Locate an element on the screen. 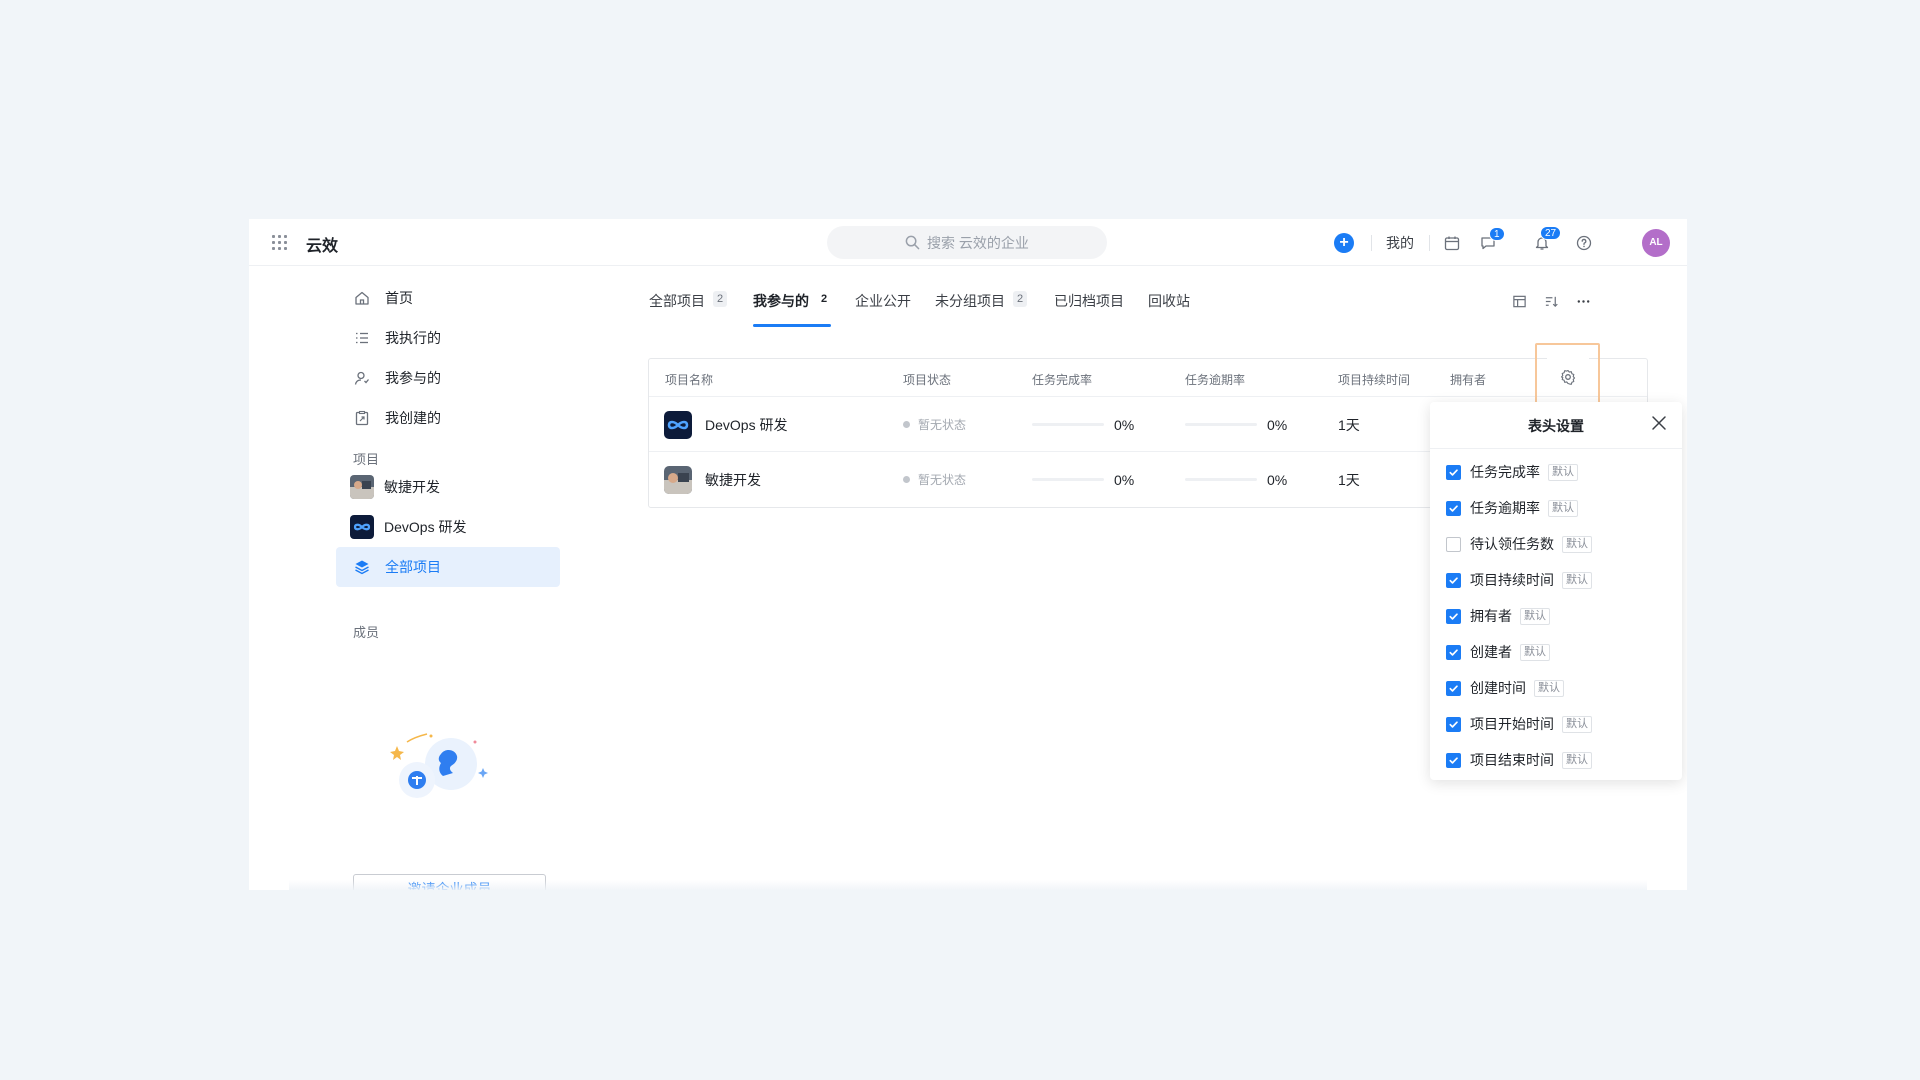 The width and height of the screenshot is (1920, 1080). popup-title: 表头设置 is located at coordinates (1556, 426).